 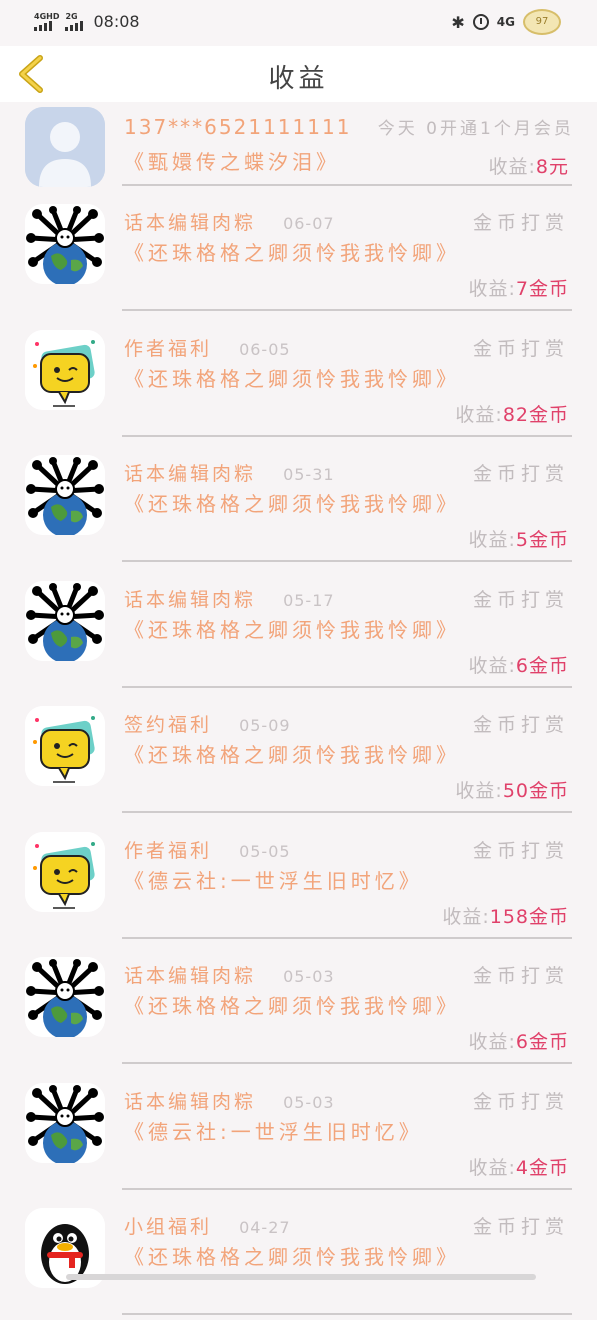 What do you see at coordinates (542, 289) in the screenshot?
I see `earn-amount: 7金币` at bounding box center [542, 289].